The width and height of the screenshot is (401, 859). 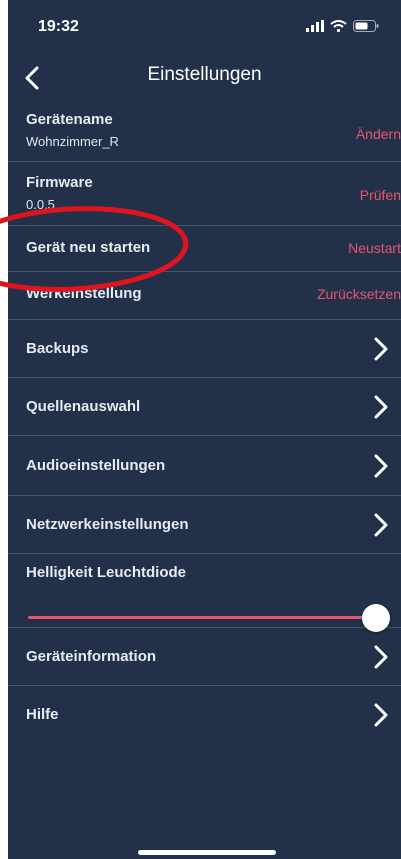 What do you see at coordinates (338, 26) in the screenshot?
I see `wifi-icon` at bounding box center [338, 26].